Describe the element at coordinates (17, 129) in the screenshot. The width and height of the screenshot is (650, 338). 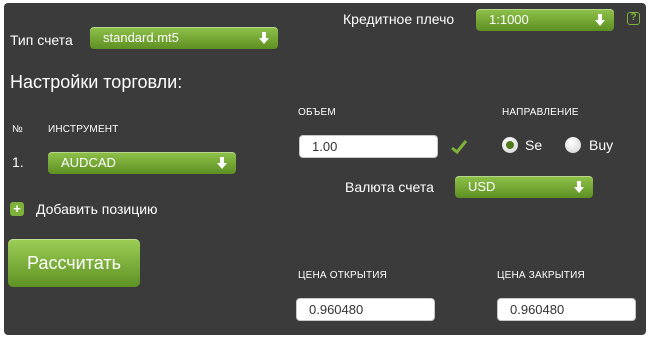
I see `col-number-header: №` at that location.